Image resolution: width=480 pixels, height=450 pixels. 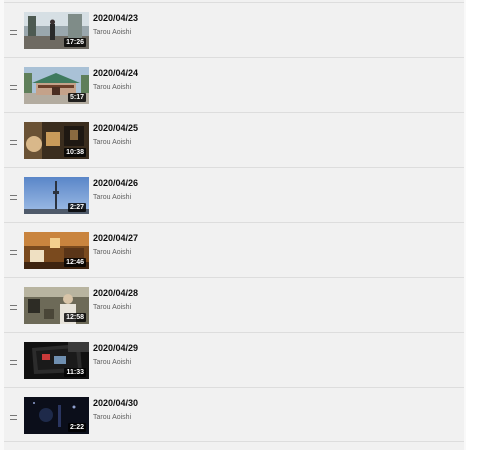 What do you see at coordinates (234, 29) in the screenshot?
I see `playlist-item: 17:26 2020/04/23 Tarou Aoishi` at bounding box center [234, 29].